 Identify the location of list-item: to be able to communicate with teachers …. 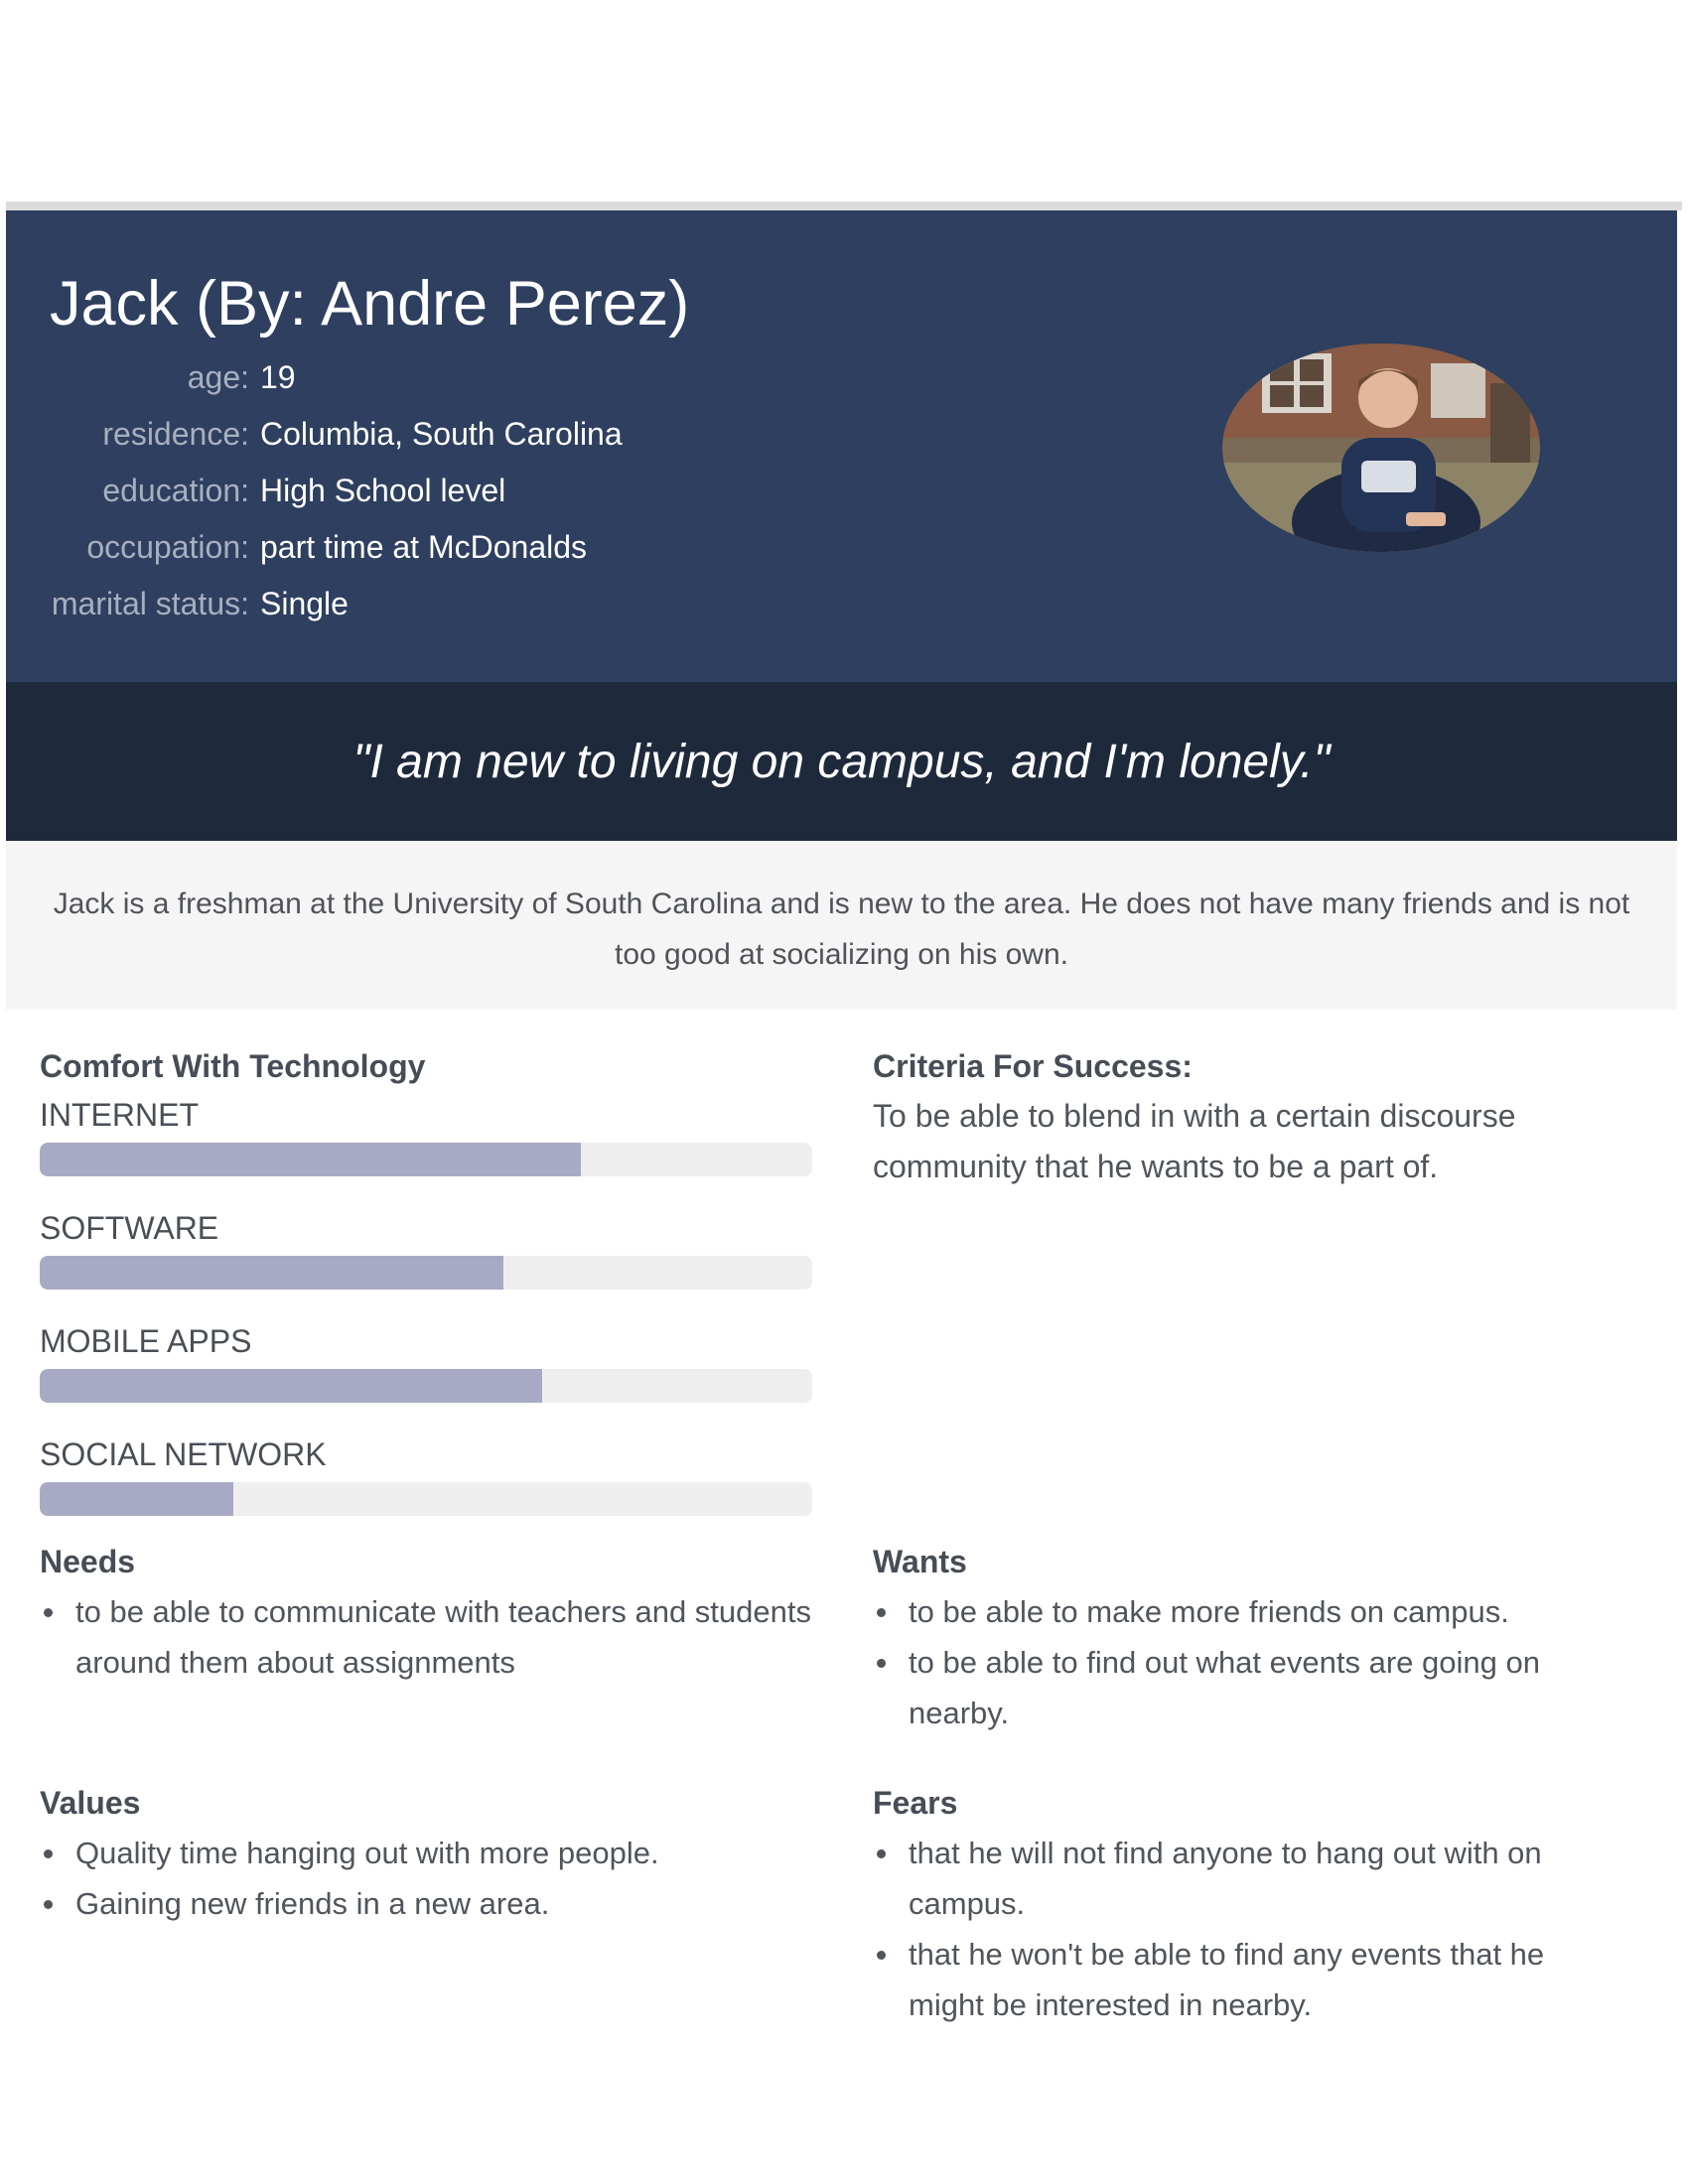
(429, 1637).